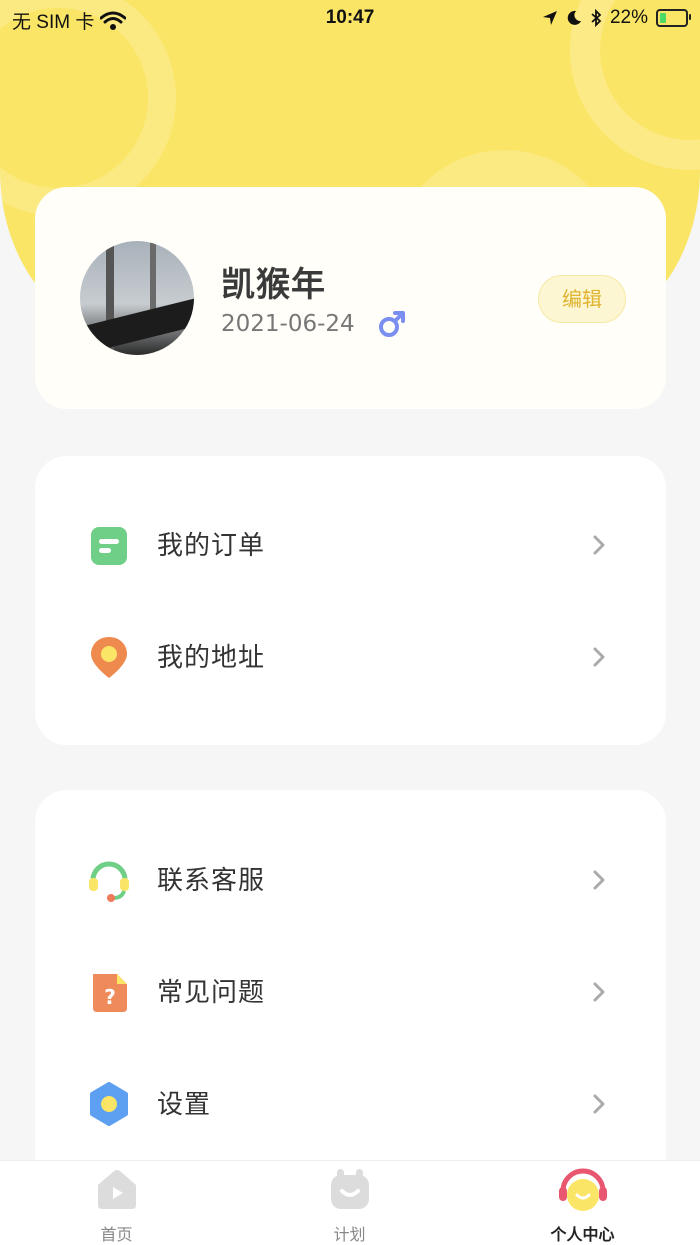  I want to click on question-icon: ?, so click(110, 993).